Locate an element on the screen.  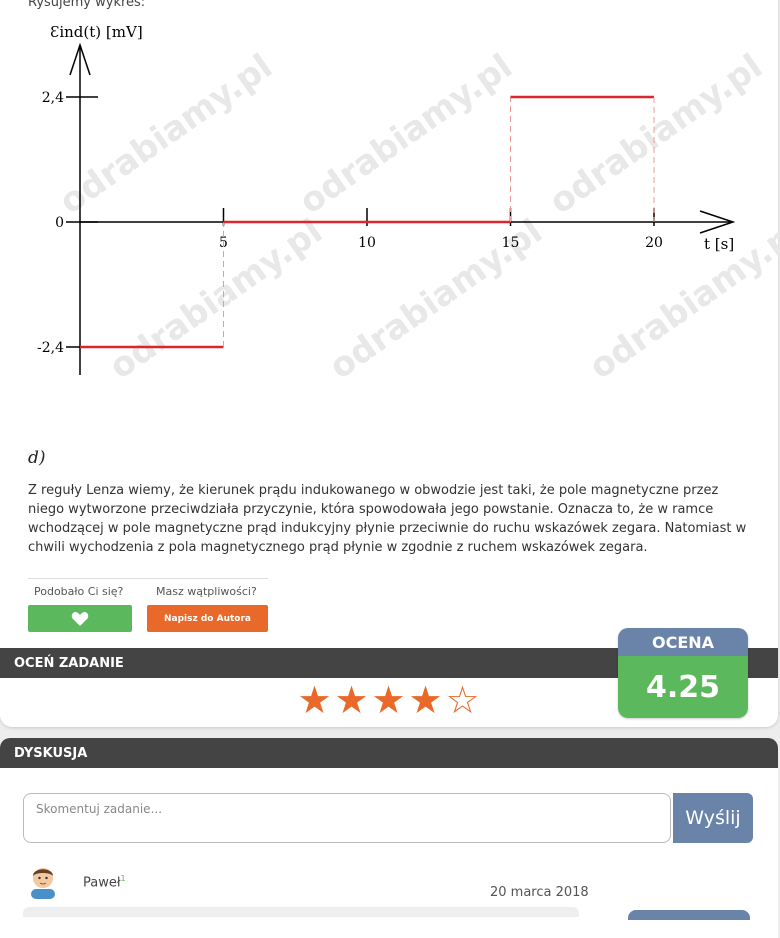
star-rating: ★ ★ ★ ★ ☆ is located at coordinates (388, 700).